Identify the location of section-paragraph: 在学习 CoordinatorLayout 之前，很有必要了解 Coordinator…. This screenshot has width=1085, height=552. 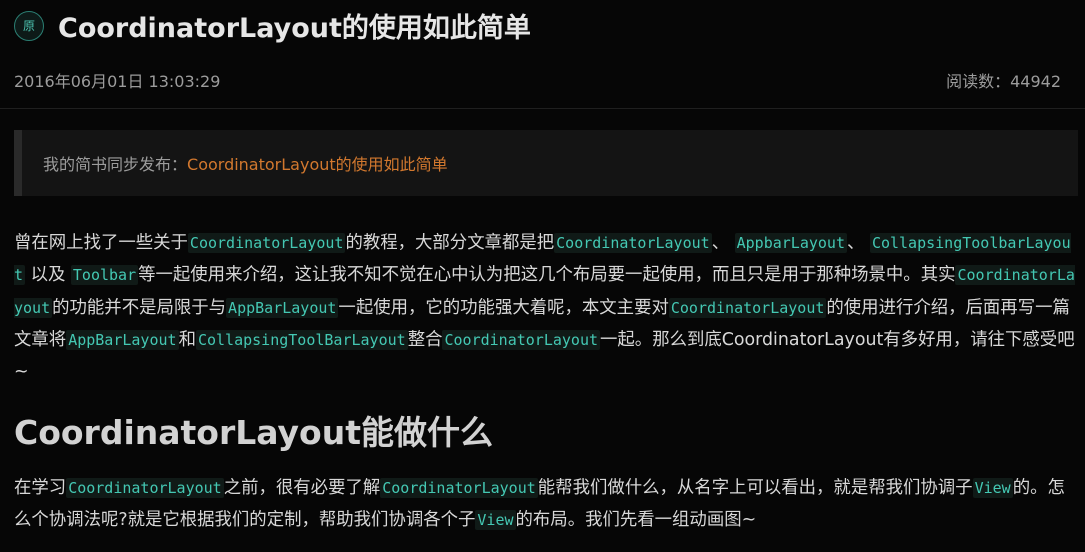
(547, 504).